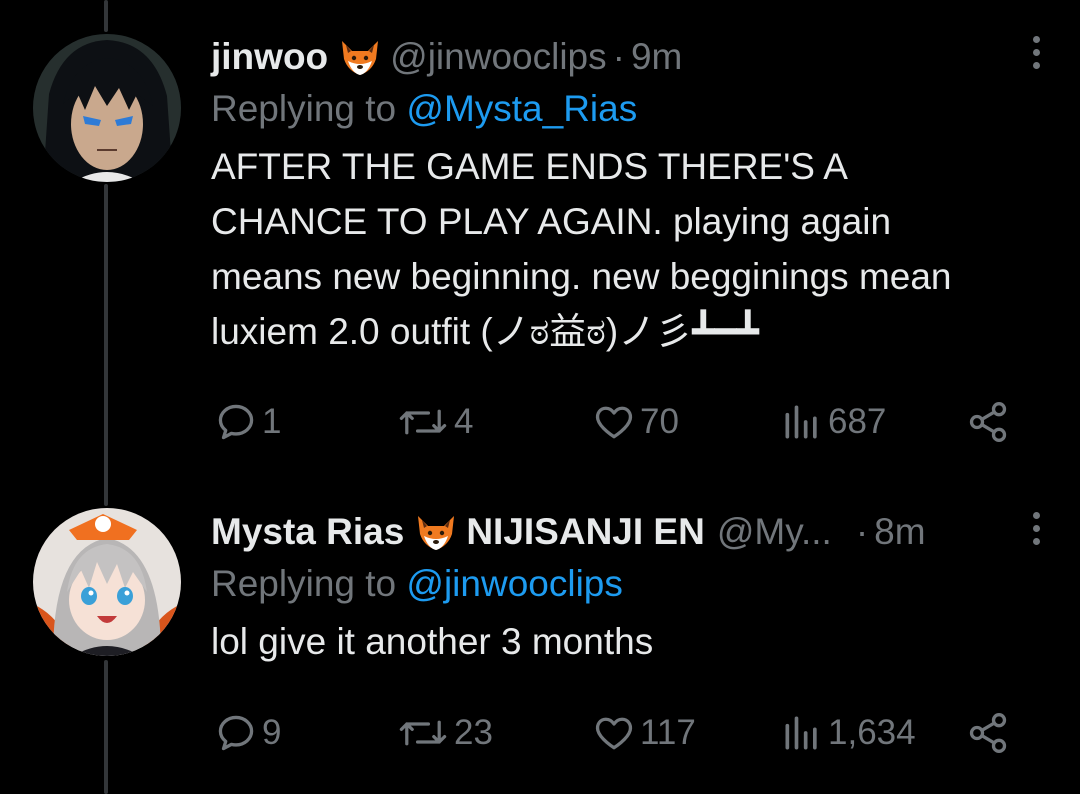  I want to click on retweet-button: 4, so click(434, 422).